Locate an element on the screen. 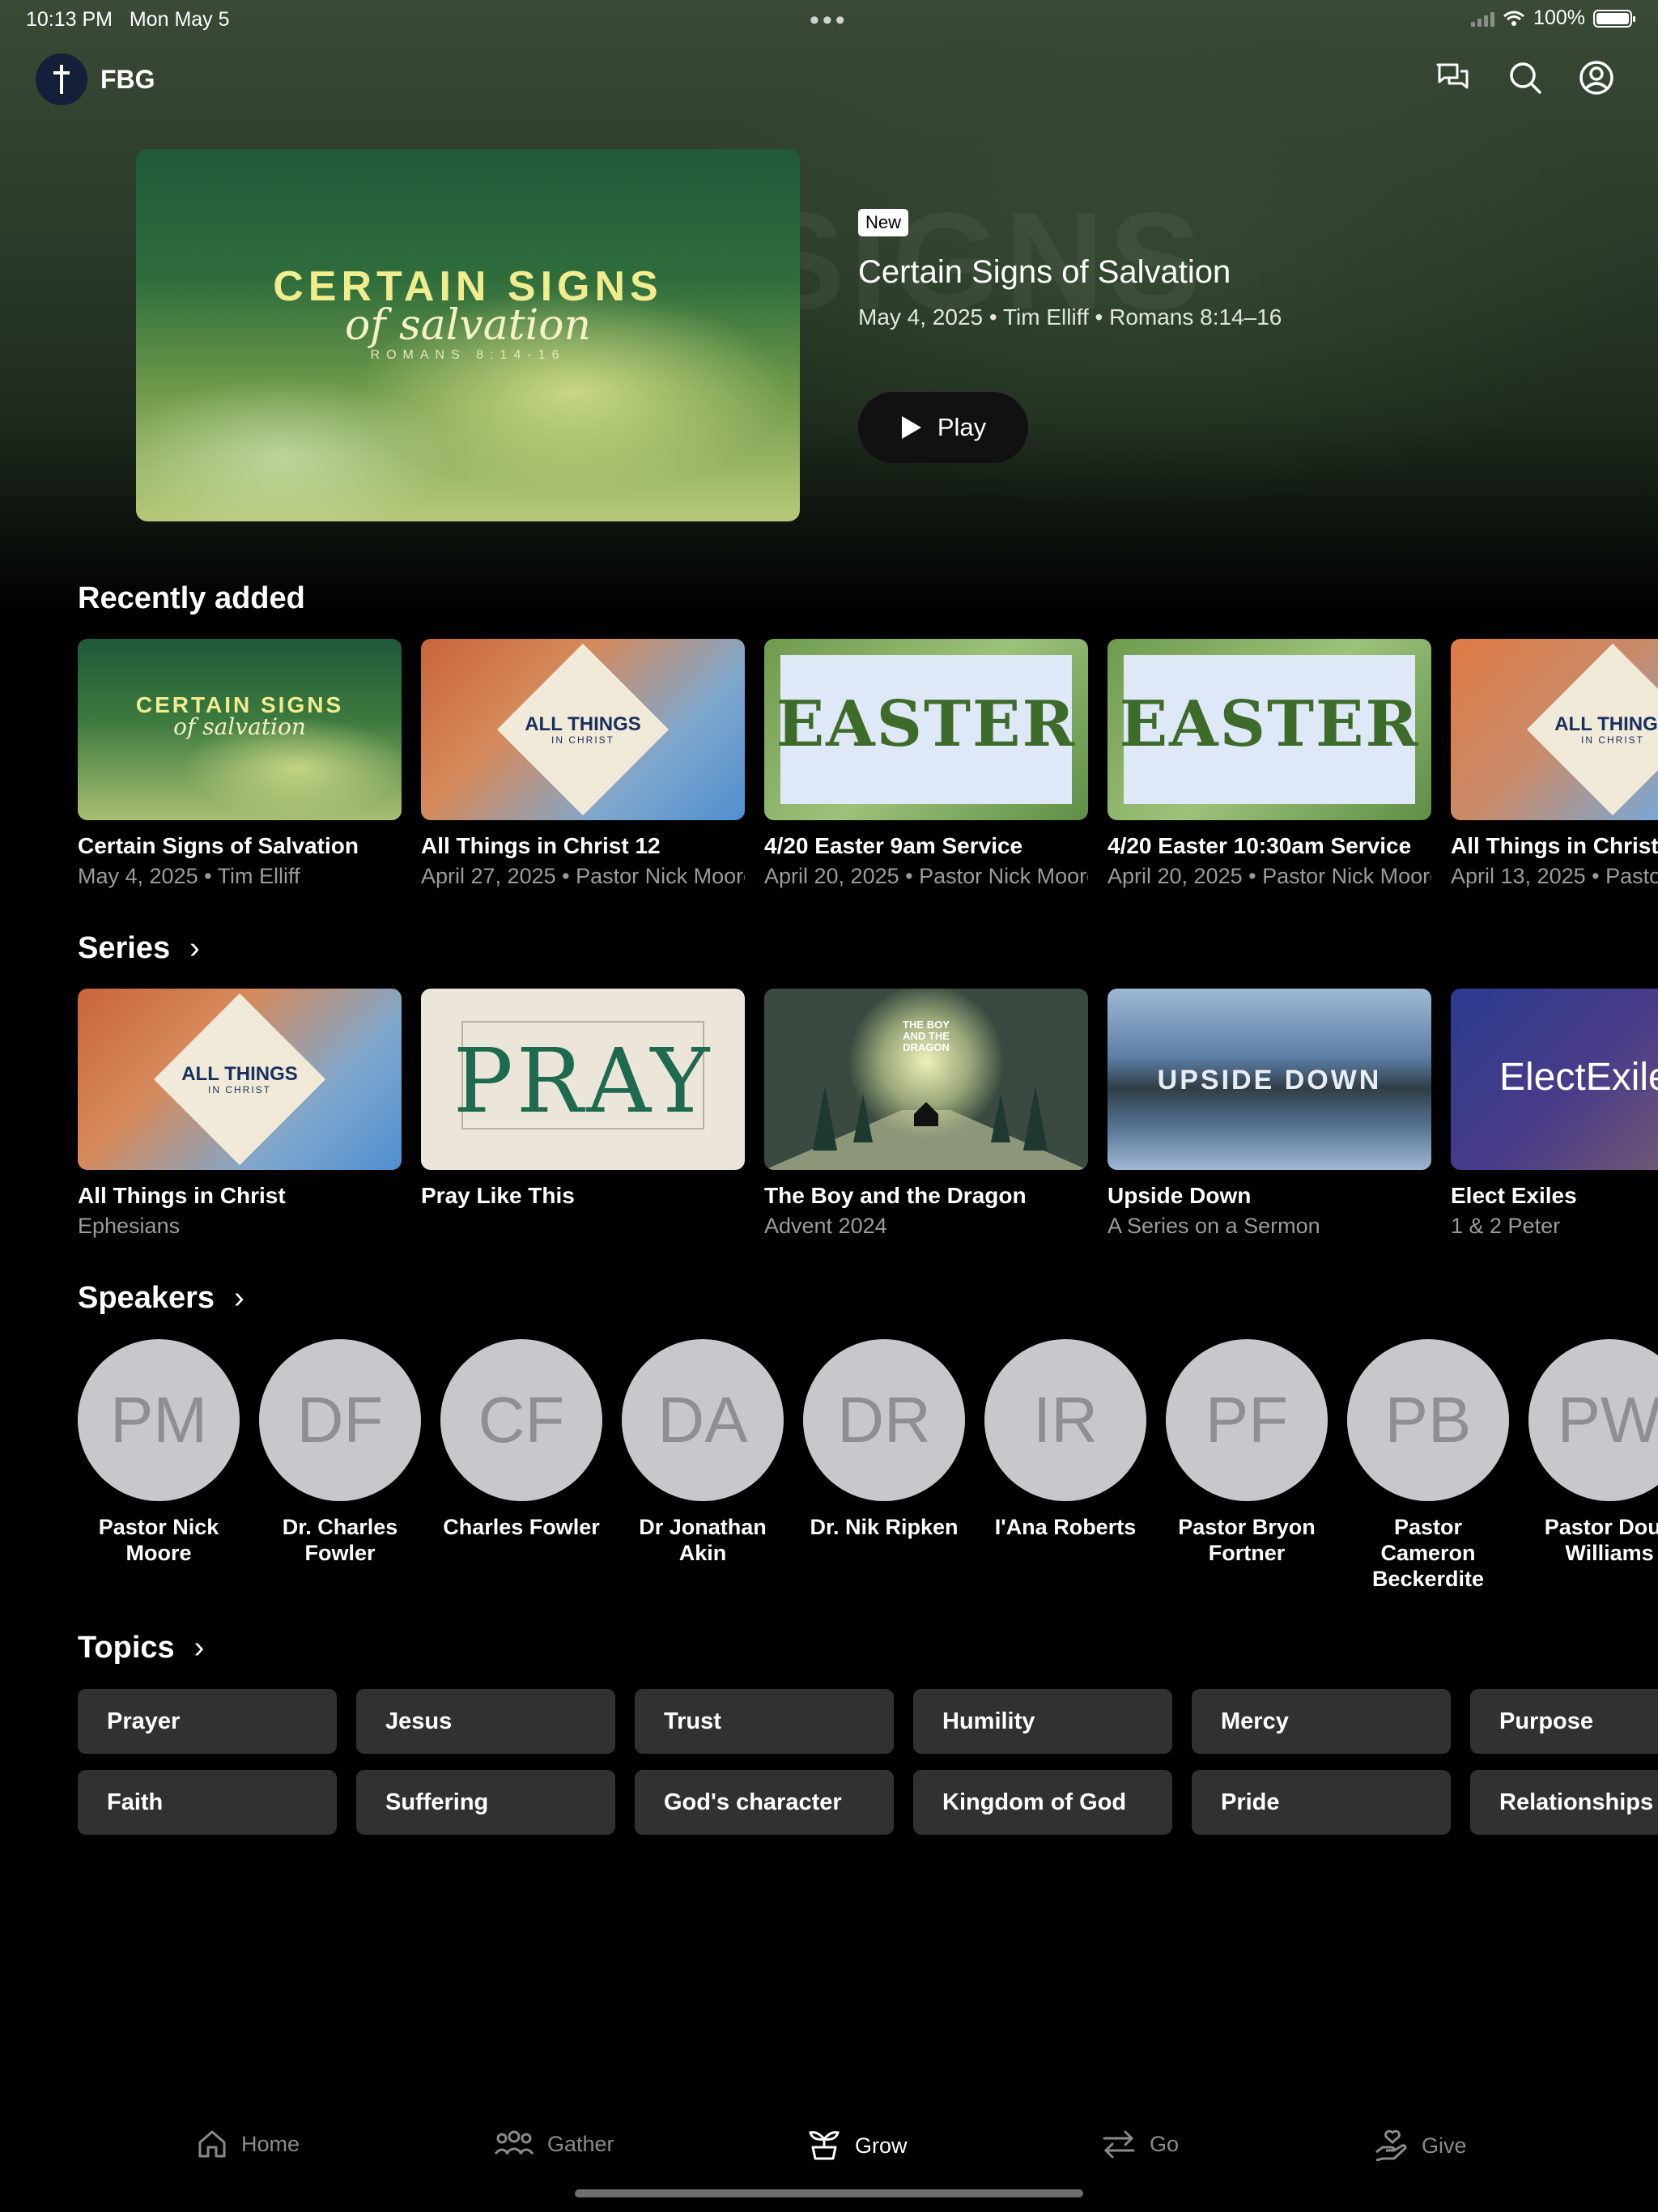 The height and width of the screenshot is (2212, 1658). card-subtitle: April 13, 2025 • Pastor Nick Moore is located at coordinates (1554, 876).